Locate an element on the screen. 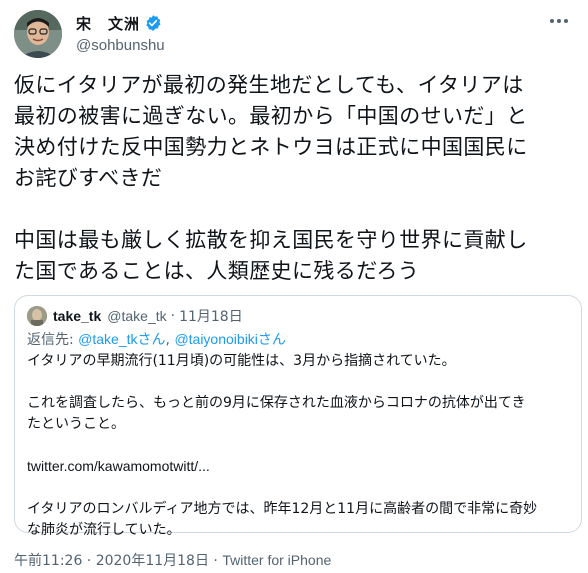 The image size is (588, 573). reply-mention-1: @take_tkさん is located at coordinates (121, 339).